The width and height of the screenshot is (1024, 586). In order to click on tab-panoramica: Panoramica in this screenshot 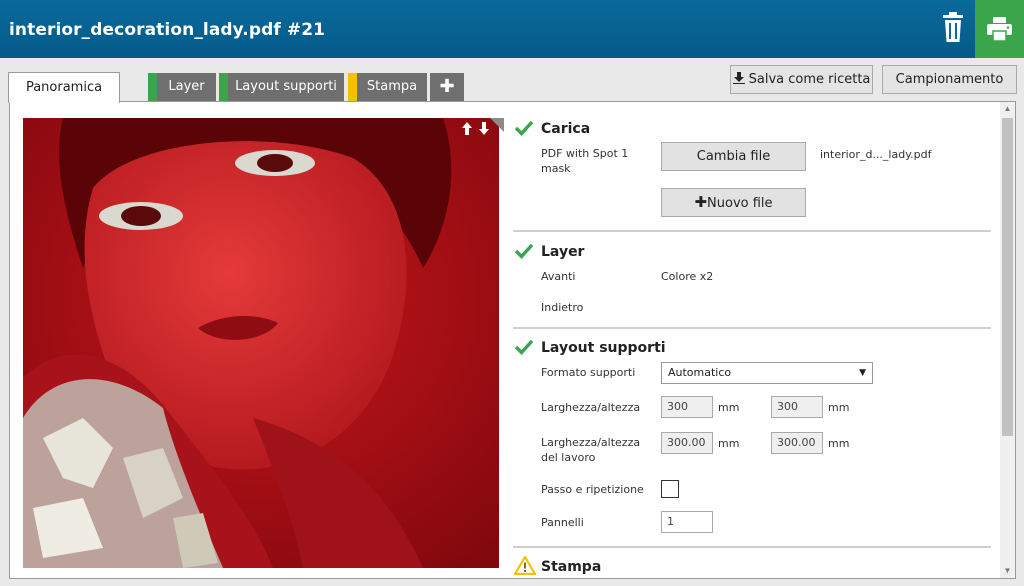, I will do `click(64, 87)`.